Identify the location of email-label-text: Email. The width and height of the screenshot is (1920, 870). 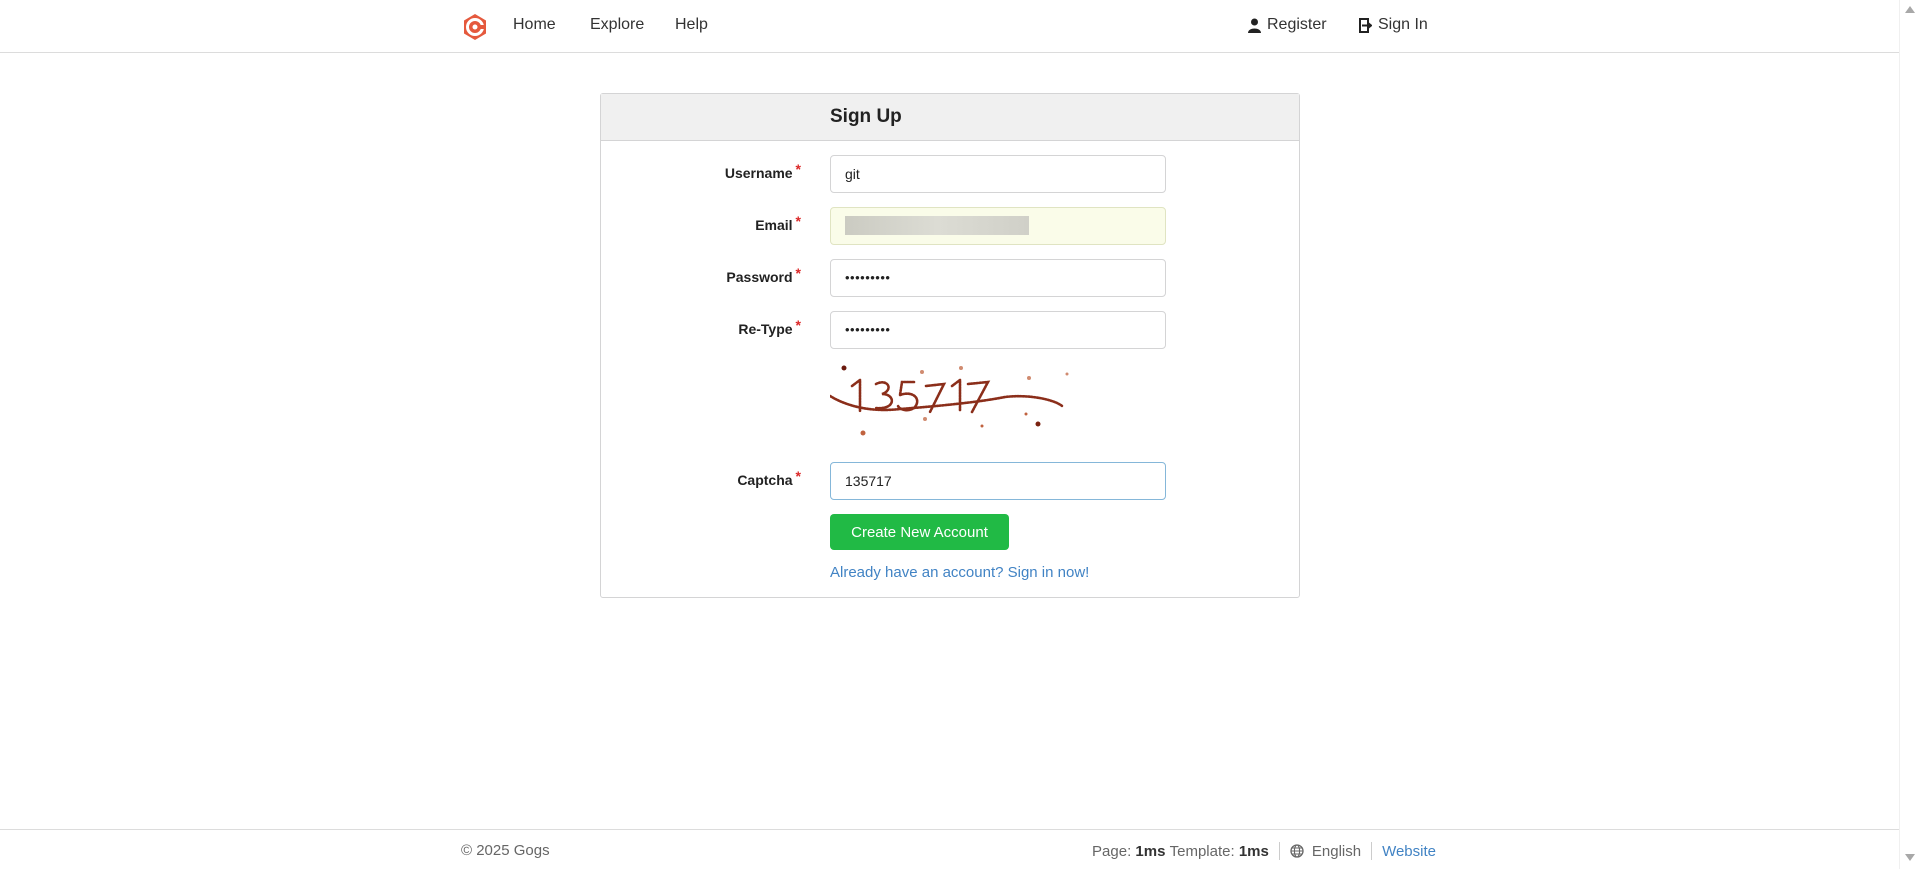
(774, 225).